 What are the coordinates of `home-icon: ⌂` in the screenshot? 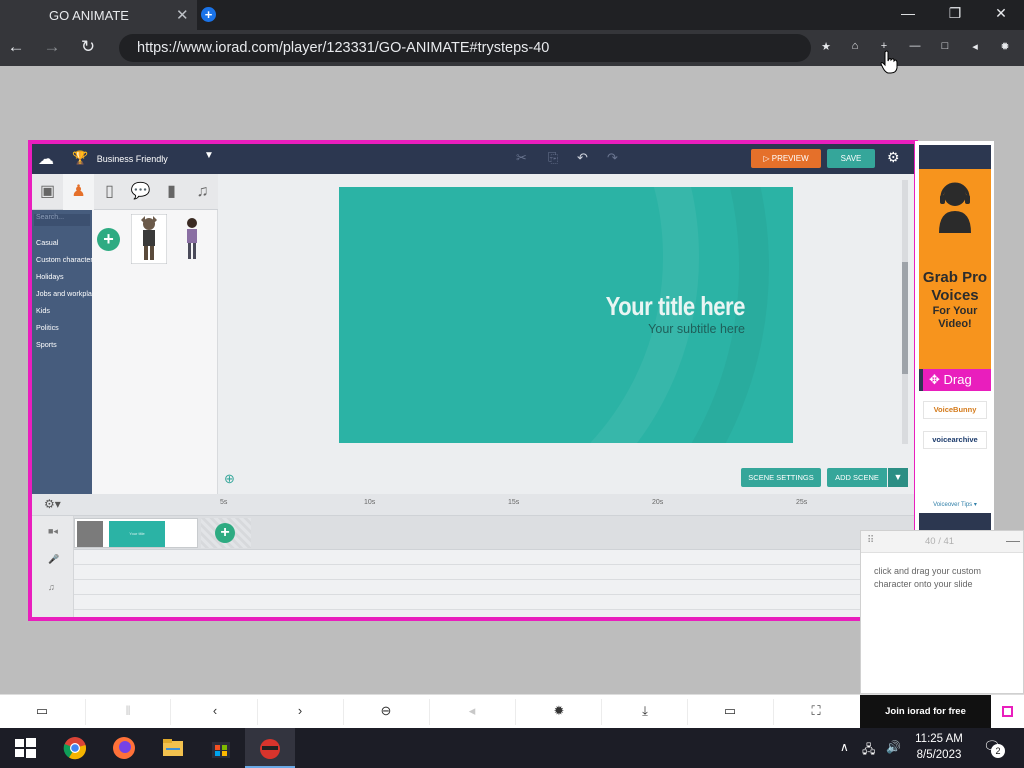 It's located at (855, 46).